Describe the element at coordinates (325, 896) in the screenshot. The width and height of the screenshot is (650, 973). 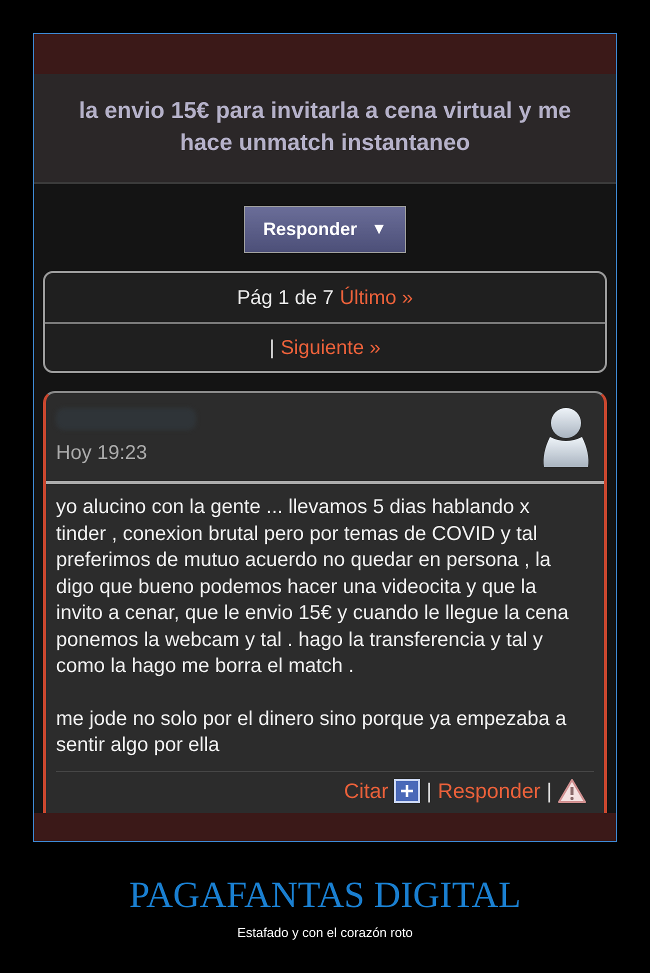
I see `caption-title: PAGAFANTAS DIGITAL` at that location.